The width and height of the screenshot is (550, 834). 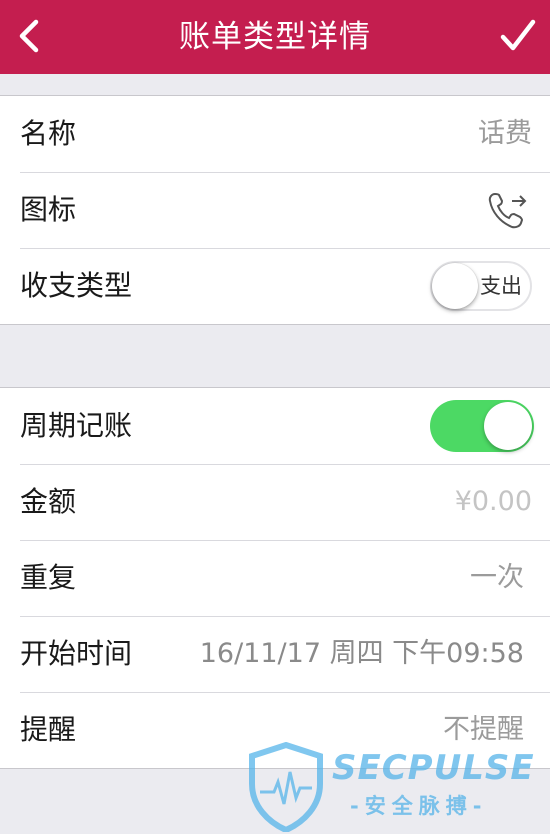 What do you see at coordinates (482, 426) in the screenshot?
I see `recurring-switch` at bounding box center [482, 426].